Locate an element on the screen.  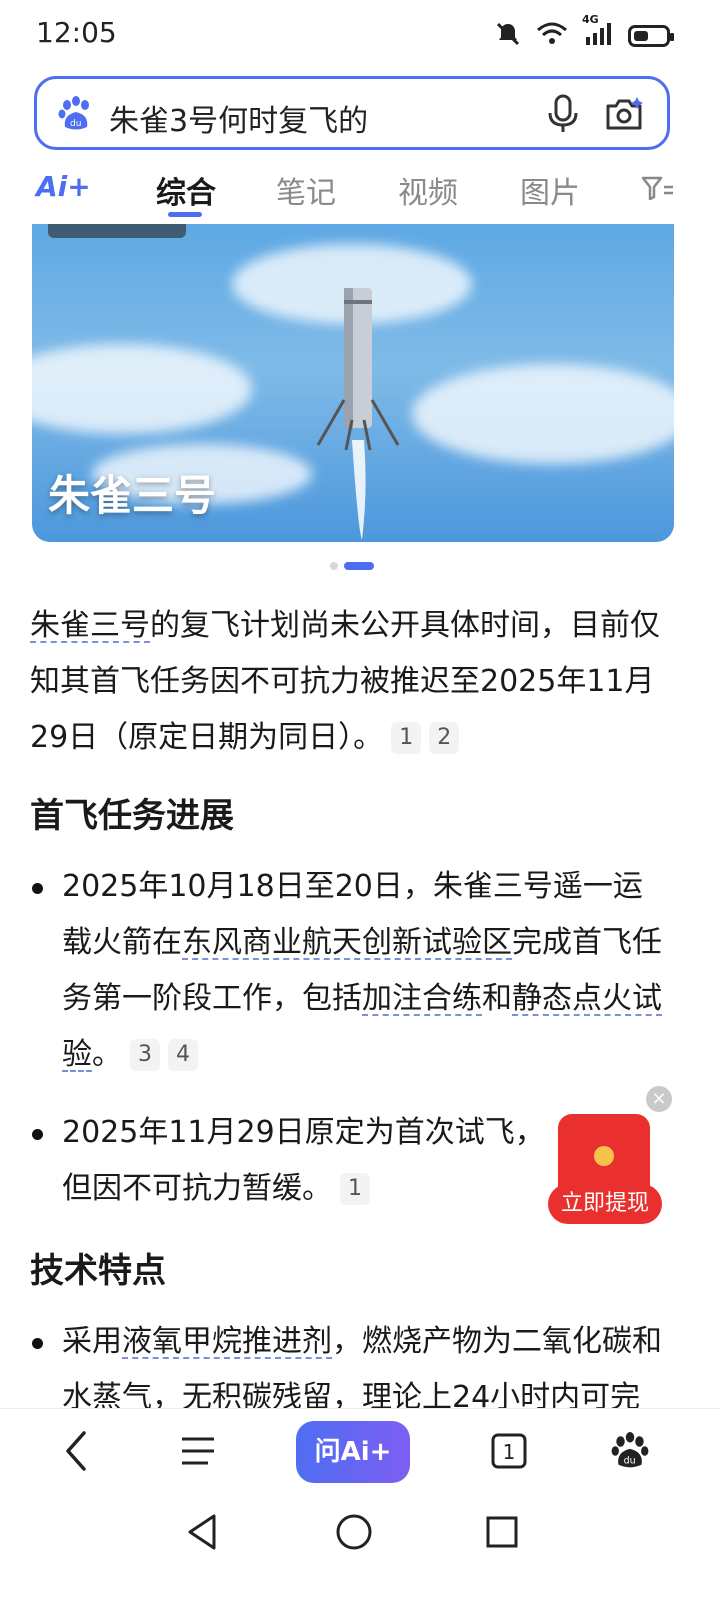
back-icon is located at coordinates (76, 1453).